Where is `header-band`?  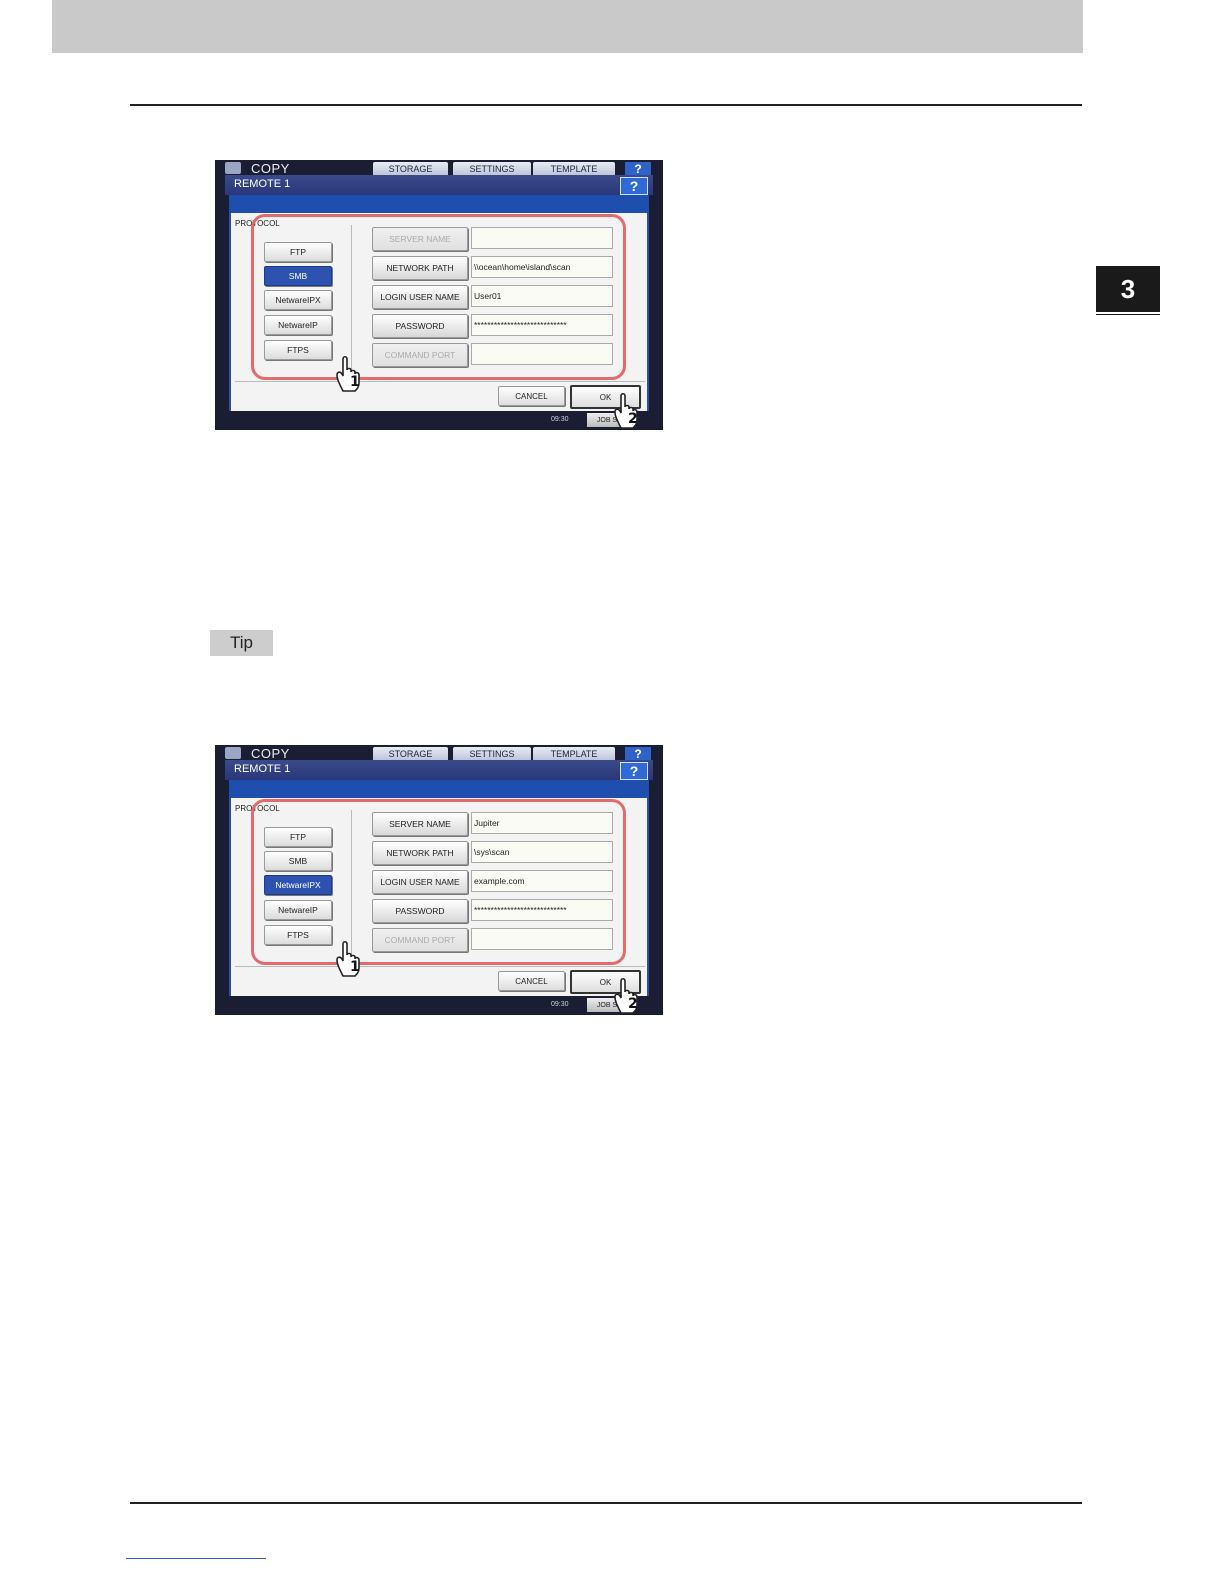
header-band is located at coordinates (567, 26).